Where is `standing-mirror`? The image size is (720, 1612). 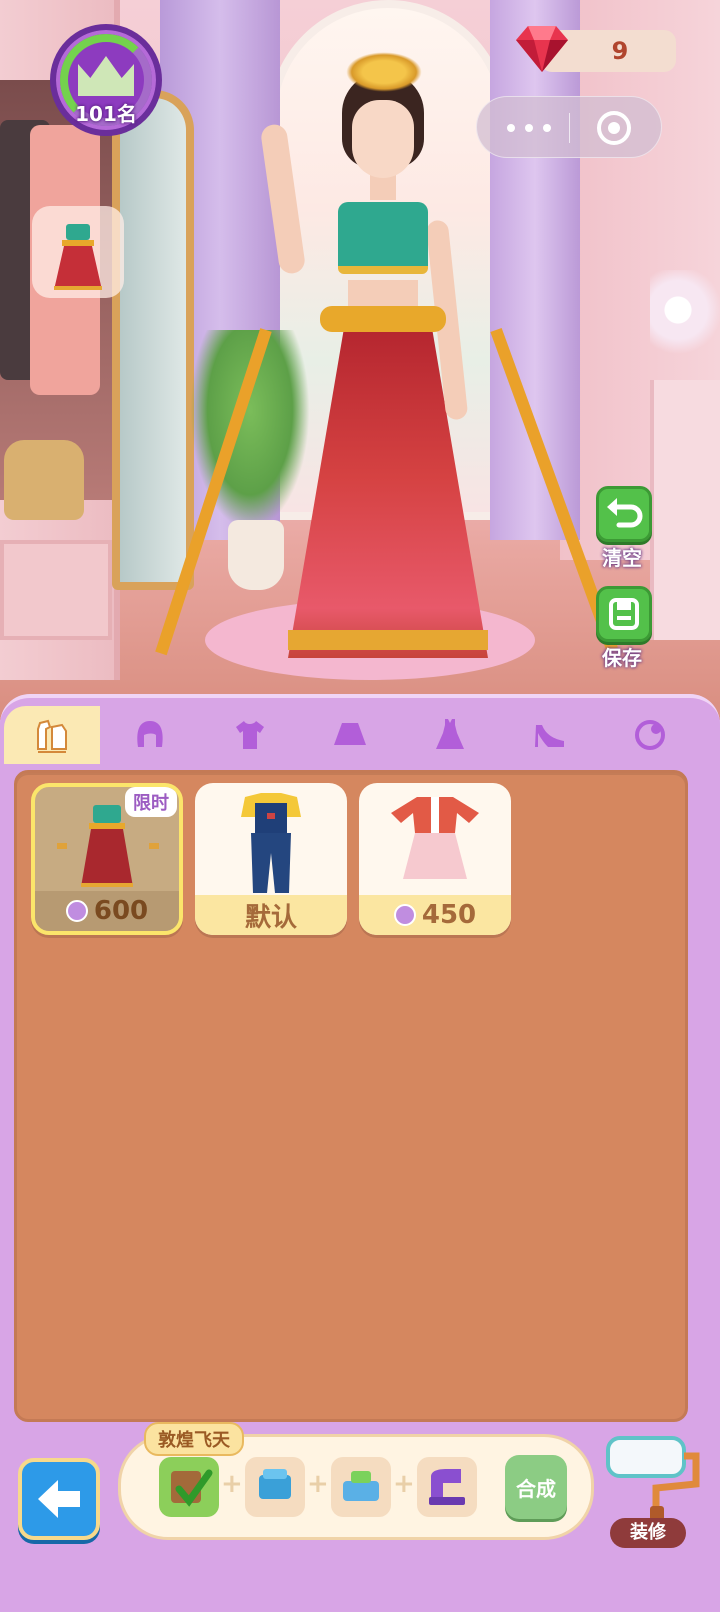
standing-mirror is located at coordinates (153, 340).